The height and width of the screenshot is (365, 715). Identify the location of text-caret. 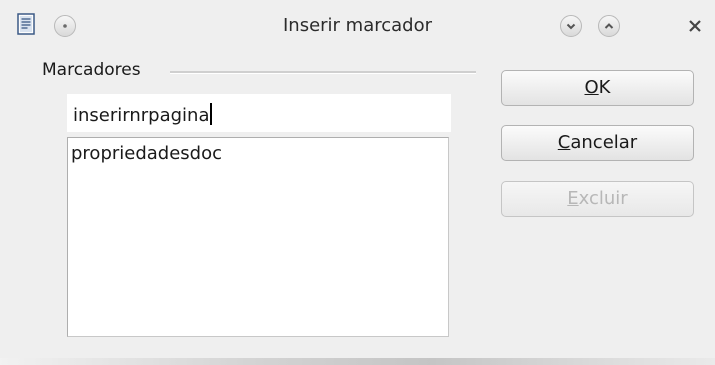
(211, 114).